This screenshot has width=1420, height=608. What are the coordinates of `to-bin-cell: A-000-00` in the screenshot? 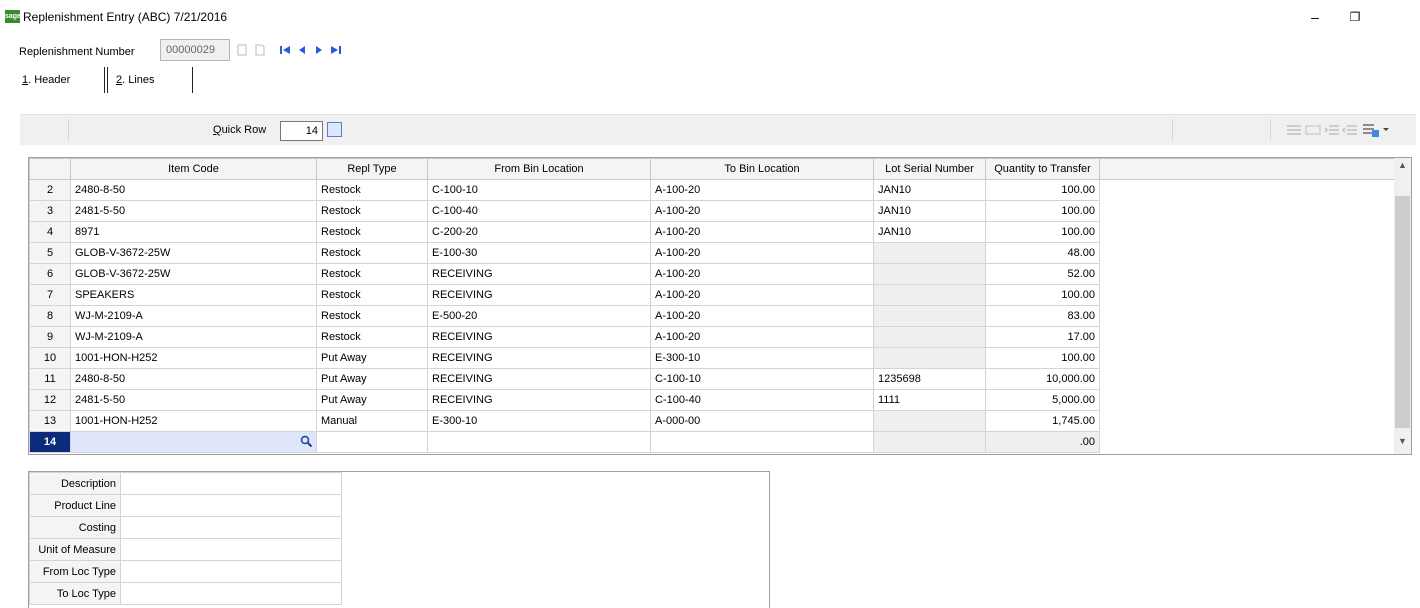 It's located at (762, 421).